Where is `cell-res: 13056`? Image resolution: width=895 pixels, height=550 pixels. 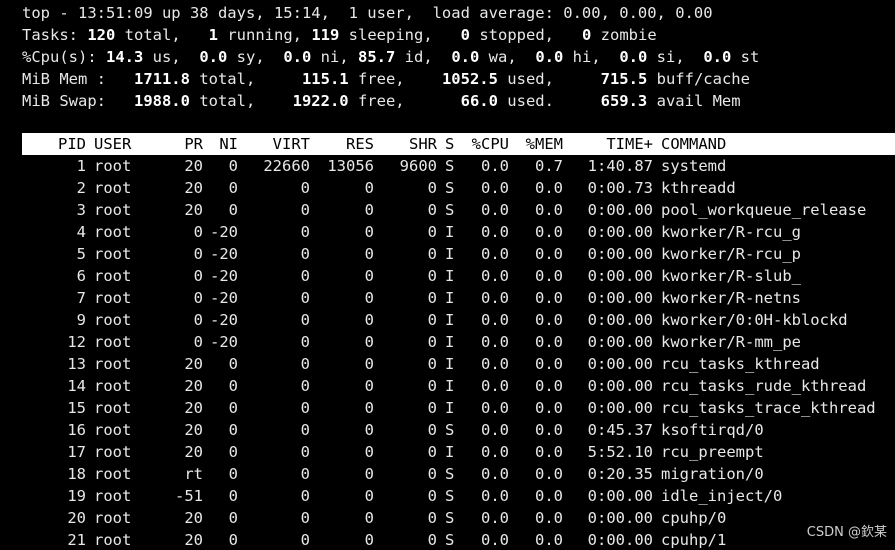
cell-res: 13056 is located at coordinates (350, 166).